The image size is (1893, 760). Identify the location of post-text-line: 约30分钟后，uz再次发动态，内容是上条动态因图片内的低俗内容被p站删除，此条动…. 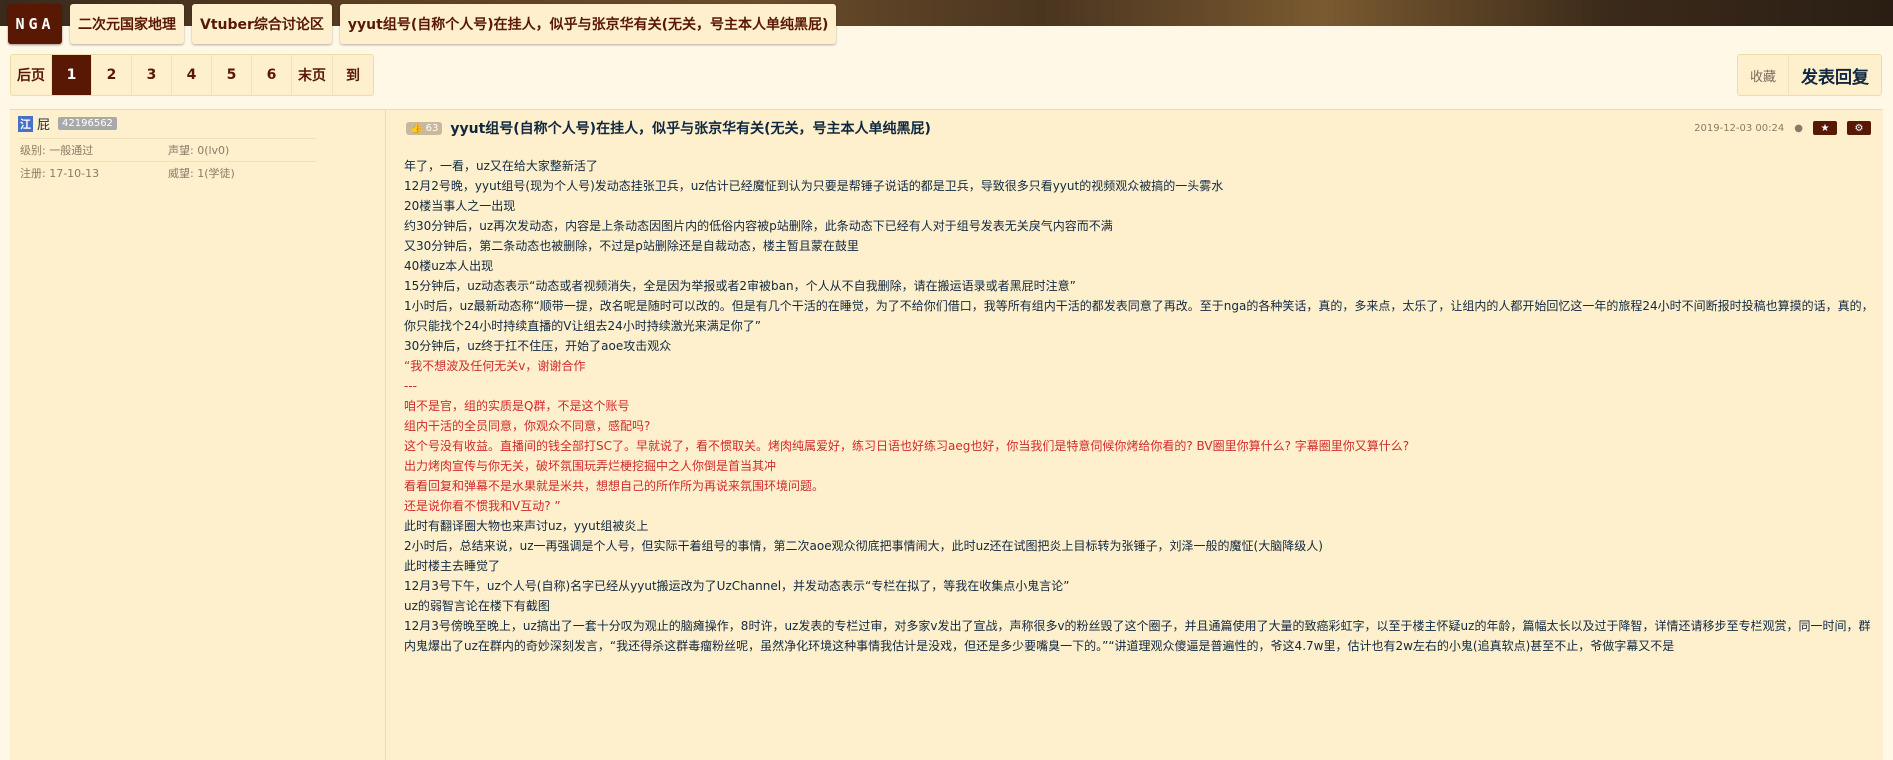
(758, 226).